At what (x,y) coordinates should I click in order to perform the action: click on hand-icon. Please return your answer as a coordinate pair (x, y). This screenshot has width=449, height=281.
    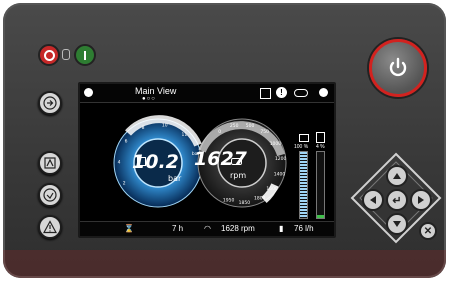
    Looking at the image, I should click on (301, 93).